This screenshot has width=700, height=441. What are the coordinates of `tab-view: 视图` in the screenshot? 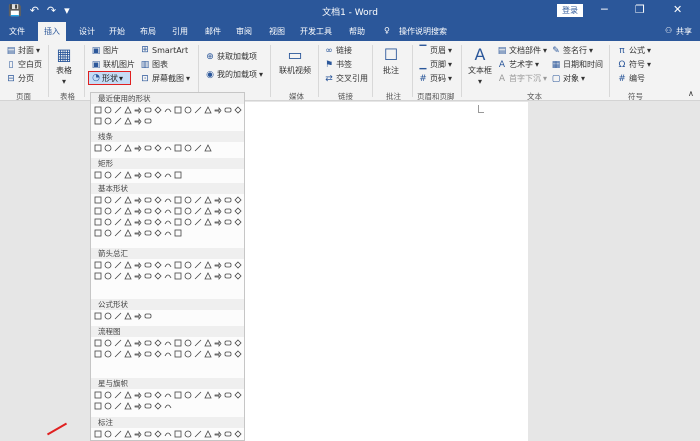 It's located at (277, 31).